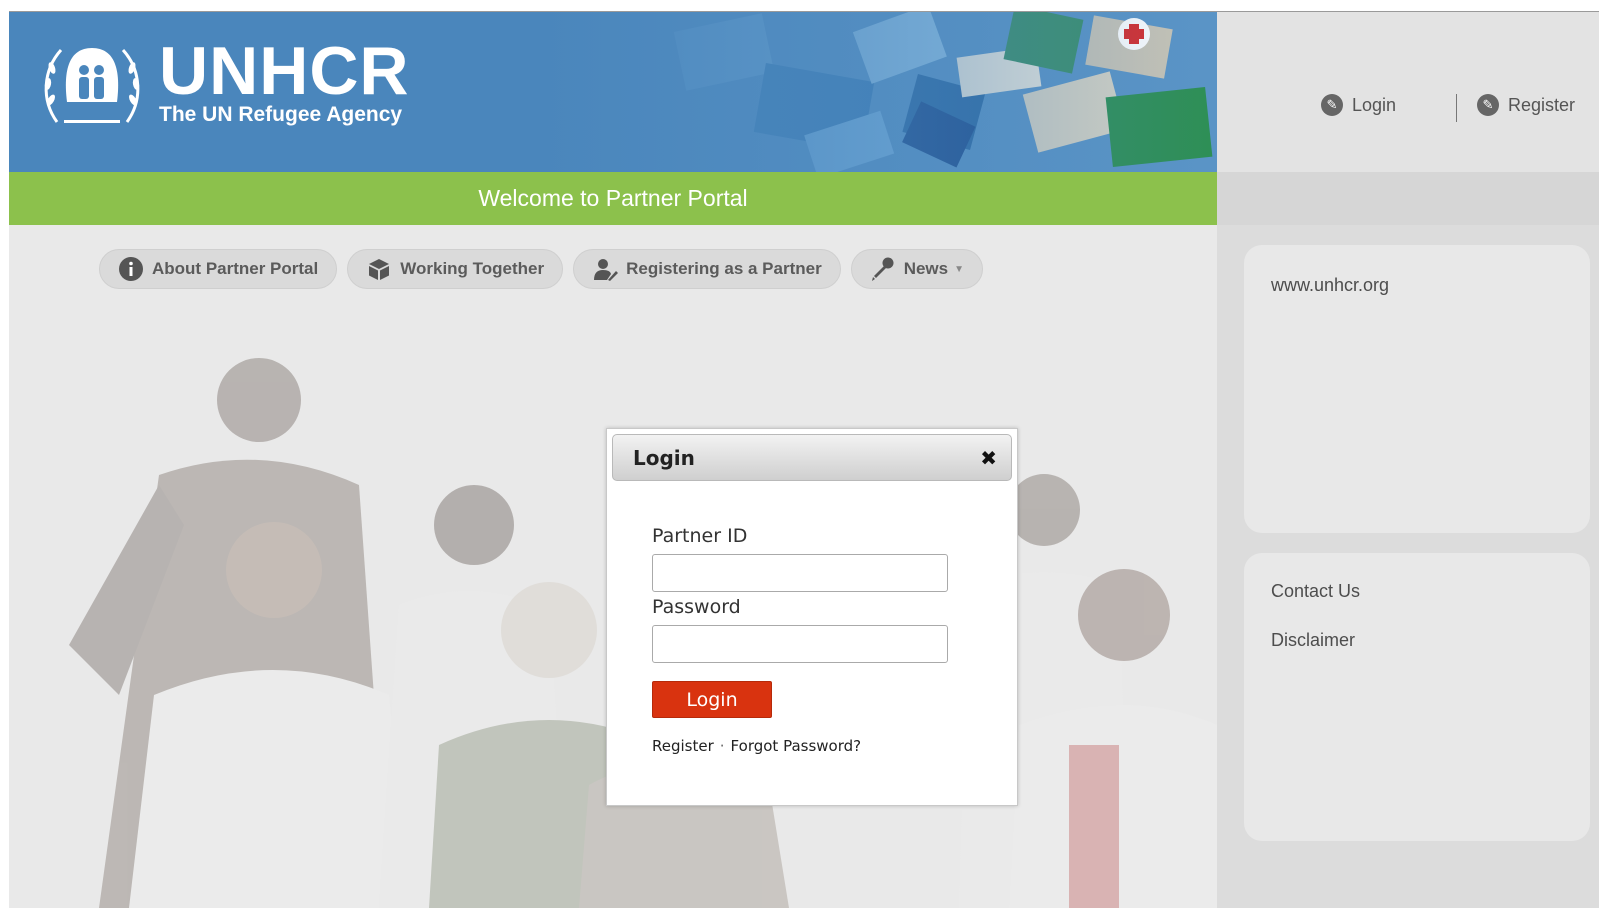  I want to click on account-divider, so click(1456, 108).